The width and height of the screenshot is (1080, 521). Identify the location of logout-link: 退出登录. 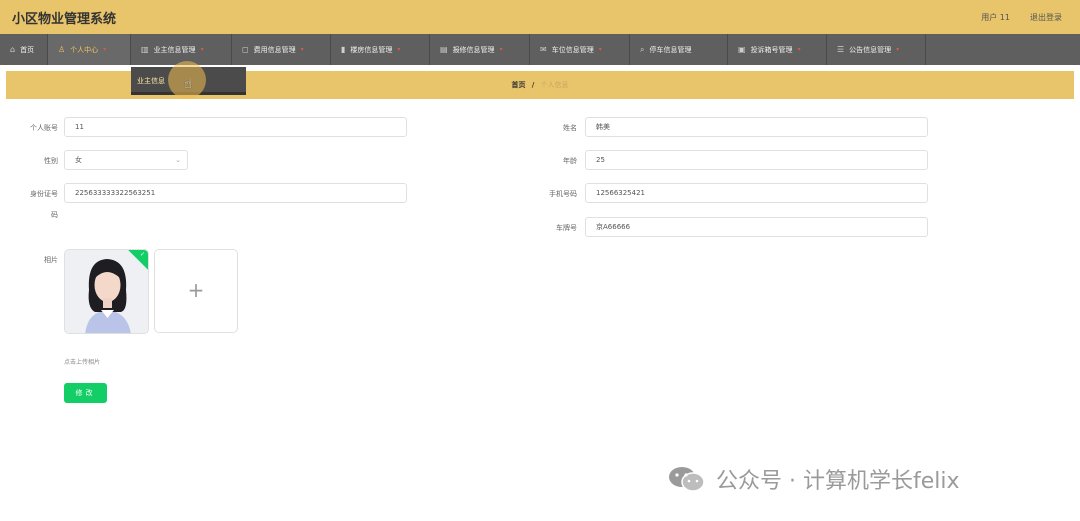
(1046, 17).